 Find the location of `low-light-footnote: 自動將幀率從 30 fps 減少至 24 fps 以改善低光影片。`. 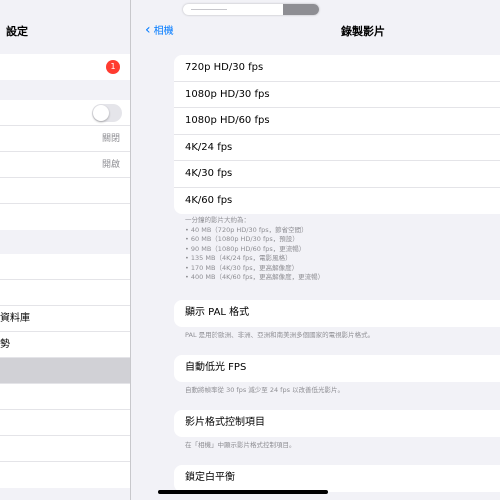

low-light-footnote: 自動將幀率從 30 fps 減少至 24 fps 以改善低光影片。 is located at coordinates (265, 390).